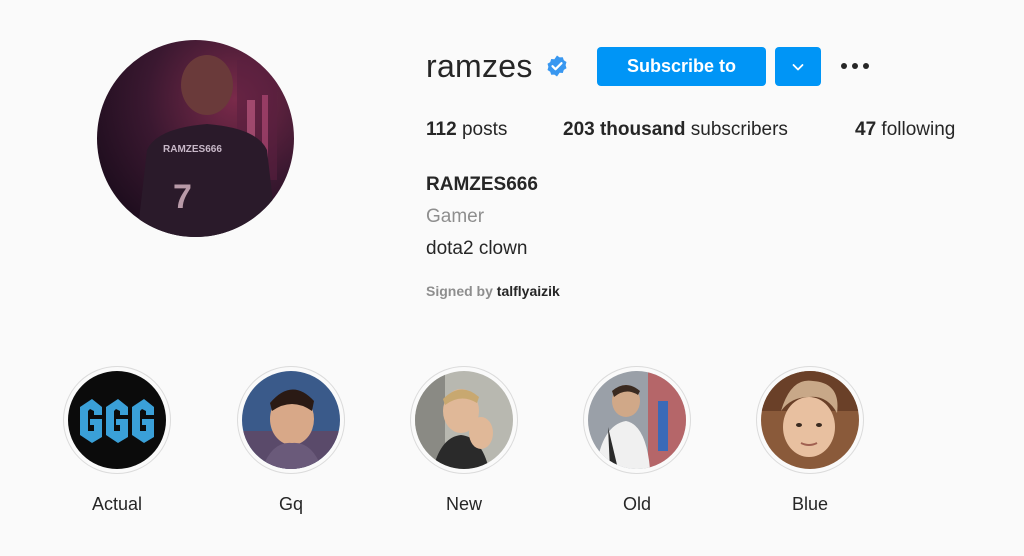 Image resolution: width=1024 pixels, height=556 pixels. I want to click on username: ramzes, so click(479, 65).